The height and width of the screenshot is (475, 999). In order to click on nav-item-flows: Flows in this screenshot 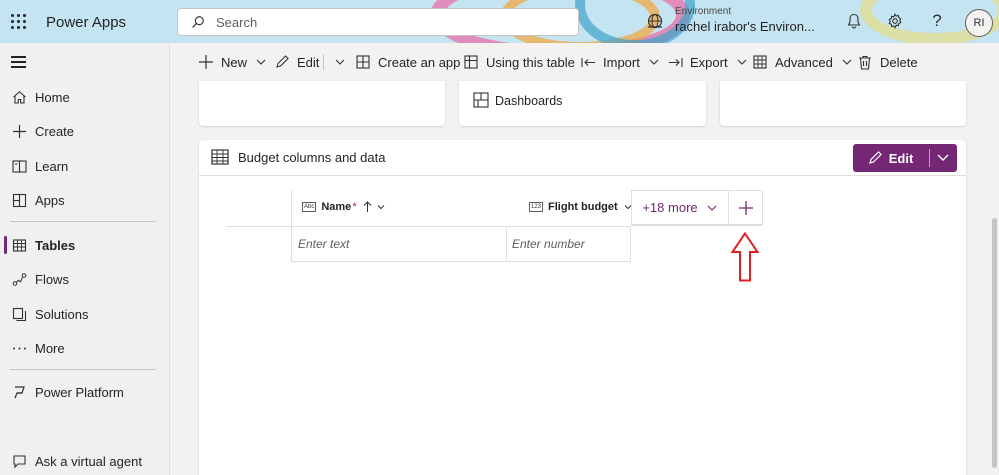, I will do `click(85, 279)`.